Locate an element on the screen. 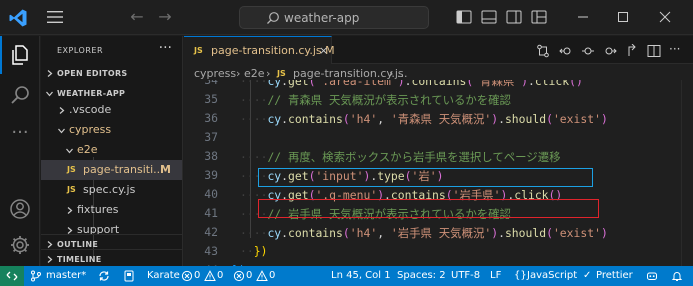 Image resolution: width=693 pixels, height=286 pixels. minimize-icon is located at coordinates (583, 17).